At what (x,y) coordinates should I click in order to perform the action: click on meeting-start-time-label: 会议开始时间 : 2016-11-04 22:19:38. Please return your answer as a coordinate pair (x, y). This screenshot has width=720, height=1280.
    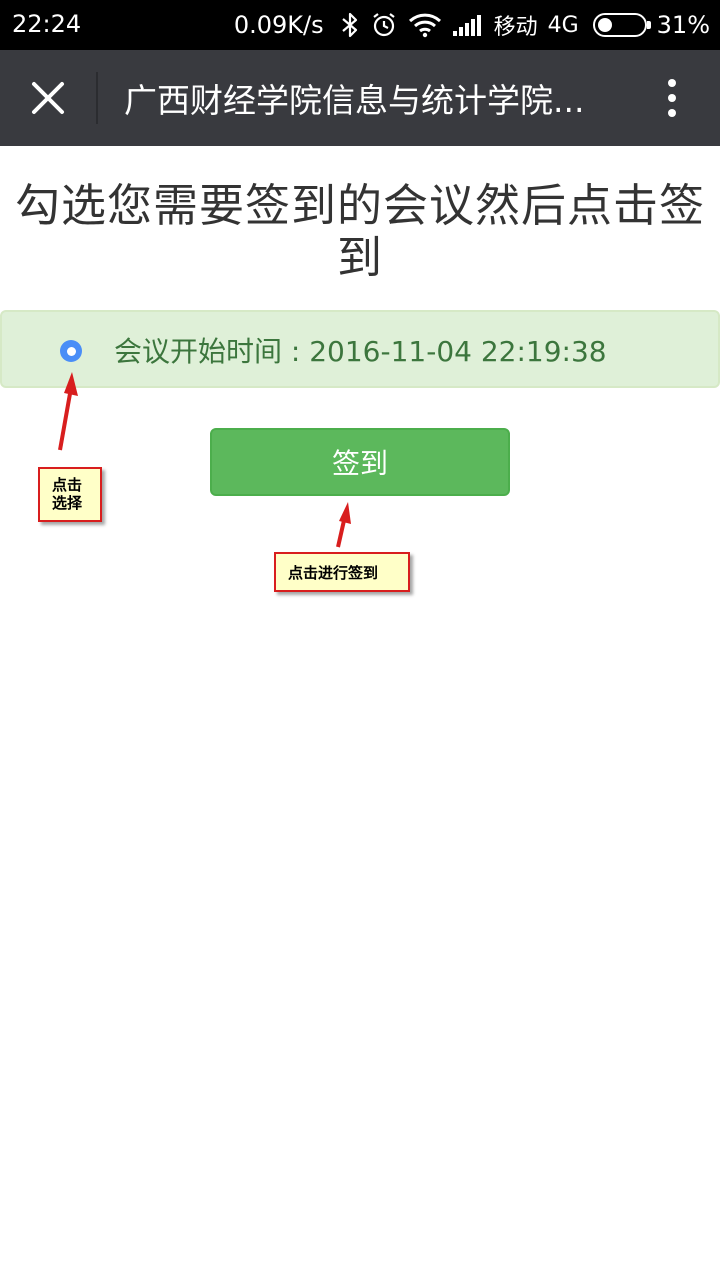
    Looking at the image, I should click on (360, 351).